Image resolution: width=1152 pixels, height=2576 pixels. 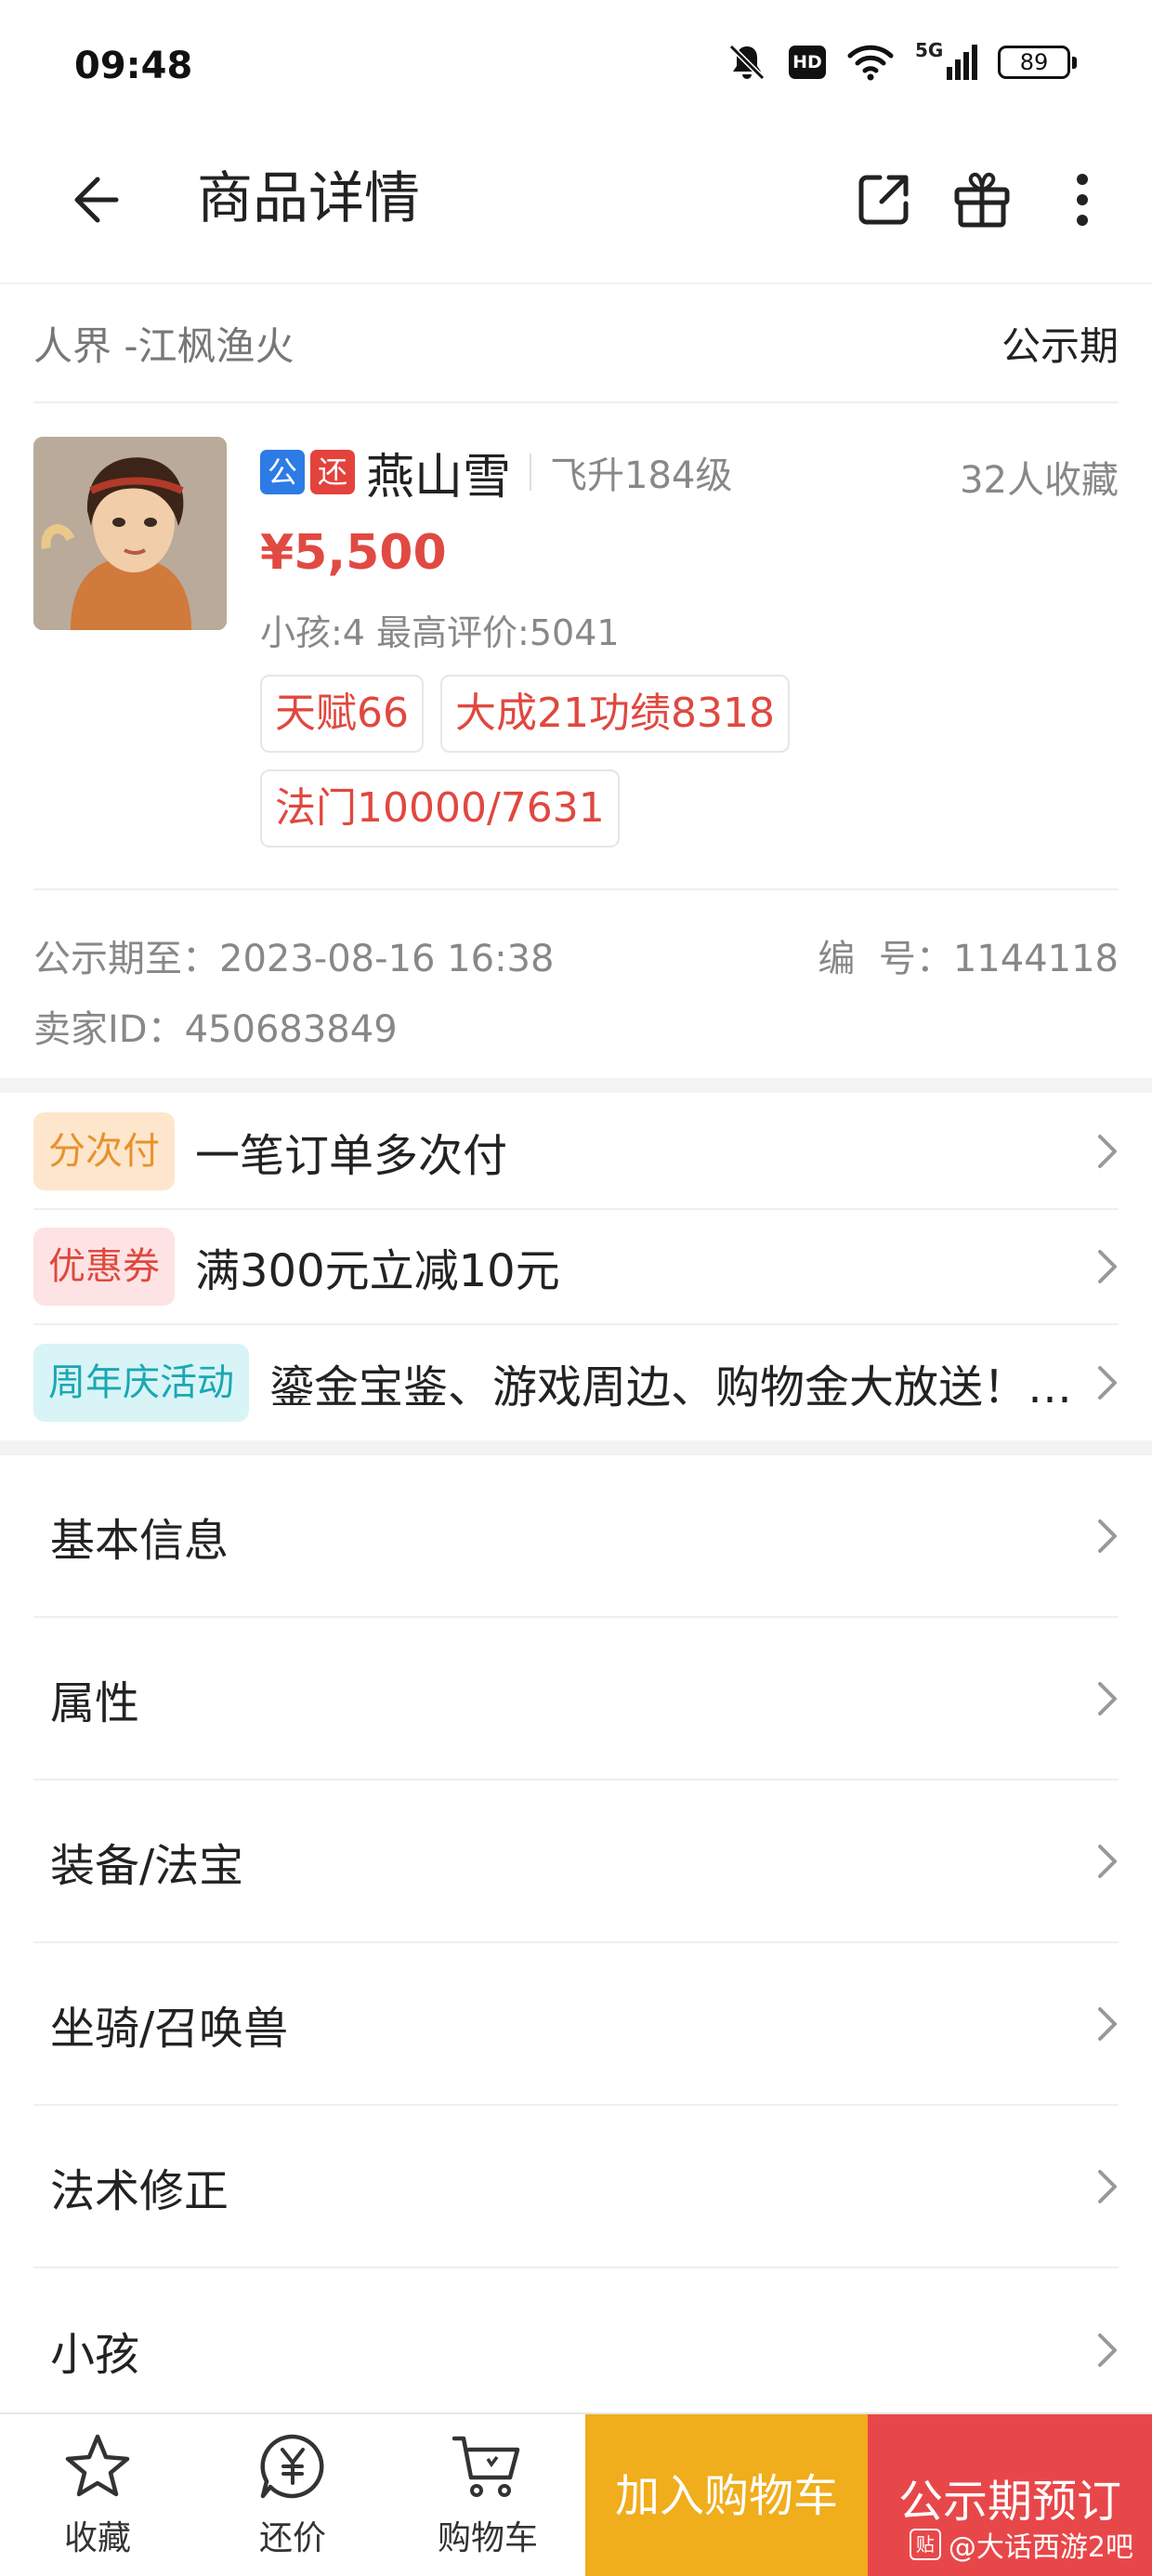 What do you see at coordinates (576, 2187) in the screenshot?
I see `menu-spell-correction: 法术修正` at bounding box center [576, 2187].